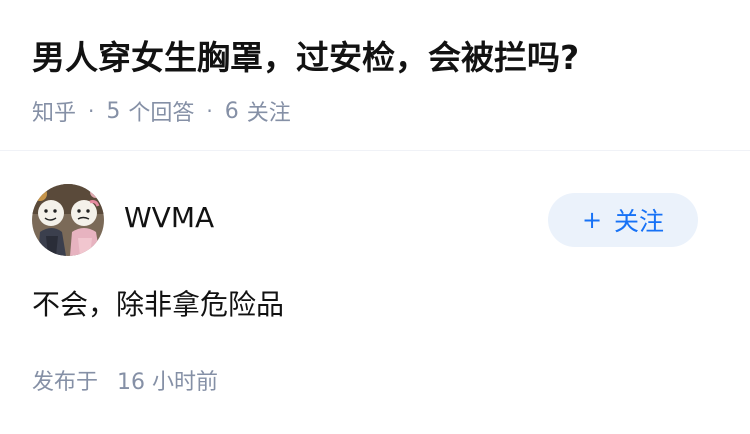 Image resolution: width=750 pixels, height=434 pixels. What do you see at coordinates (54, 111) in the screenshot?
I see `source-label: 知乎` at bounding box center [54, 111].